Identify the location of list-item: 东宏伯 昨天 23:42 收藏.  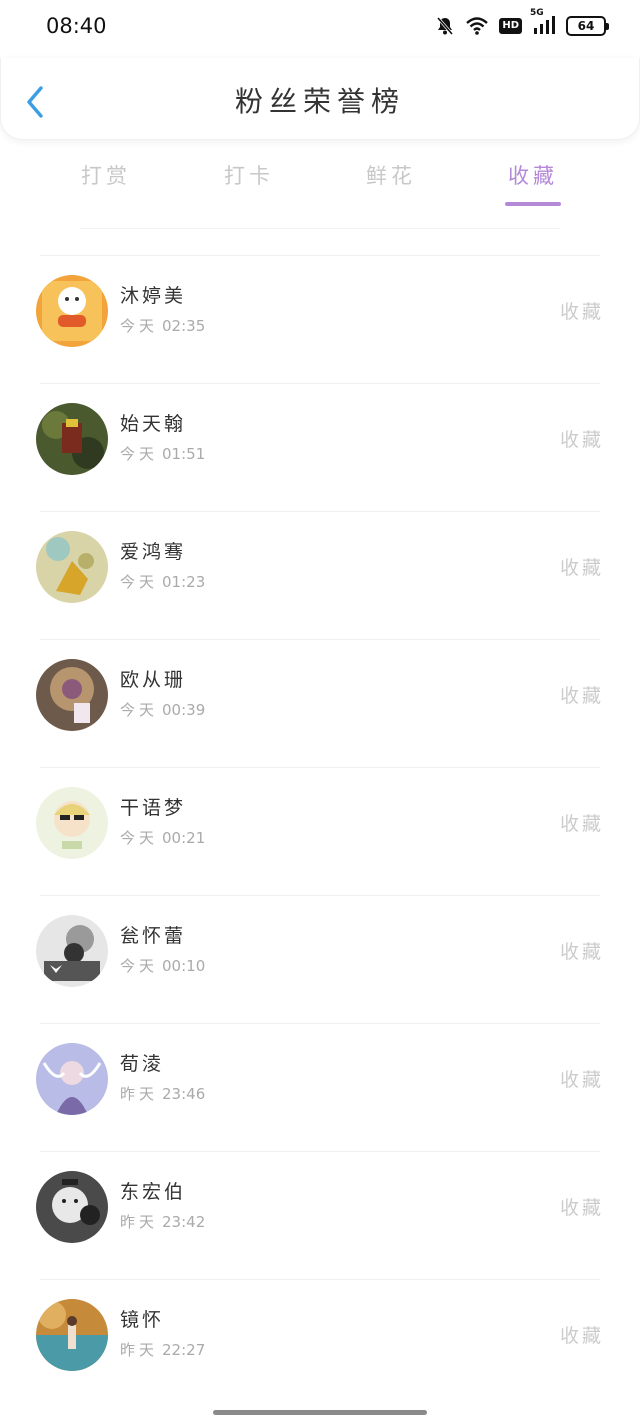
(320, 1215).